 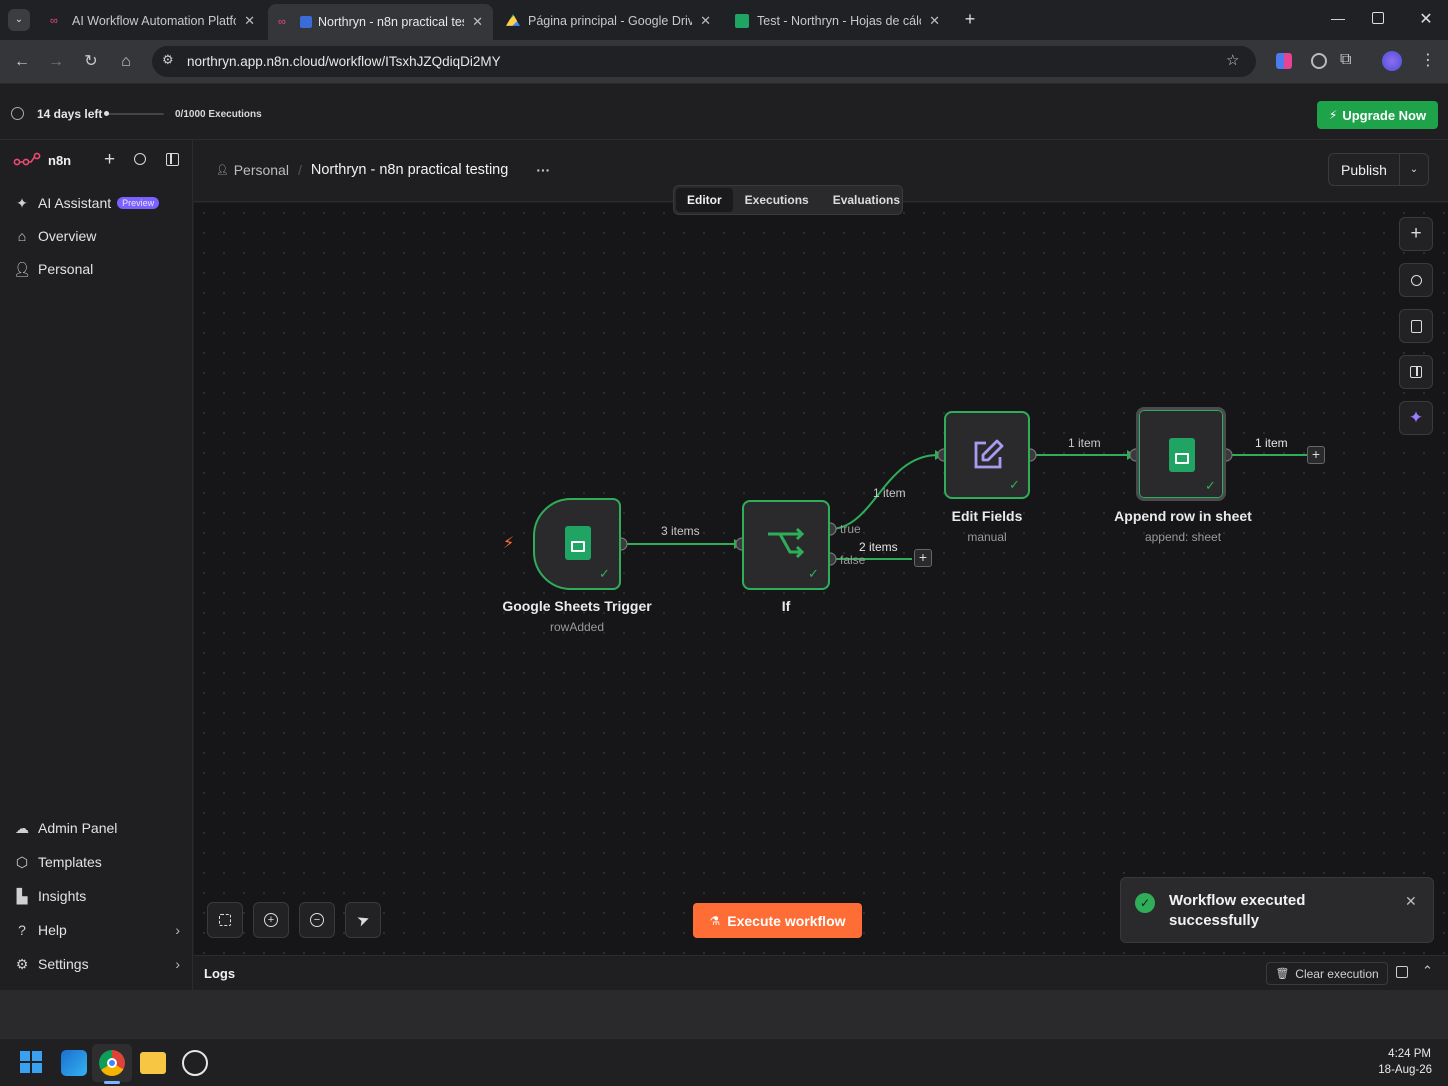 I want to click on window-restore-button, so click(x=1378, y=18).